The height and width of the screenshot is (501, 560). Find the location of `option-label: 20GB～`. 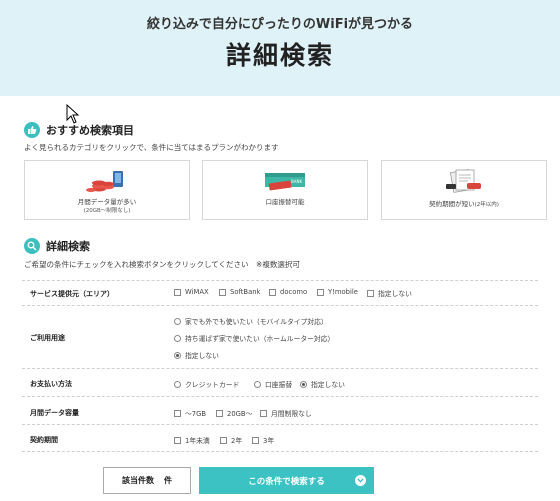

option-label: 20GB～ is located at coordinates (240, 414).